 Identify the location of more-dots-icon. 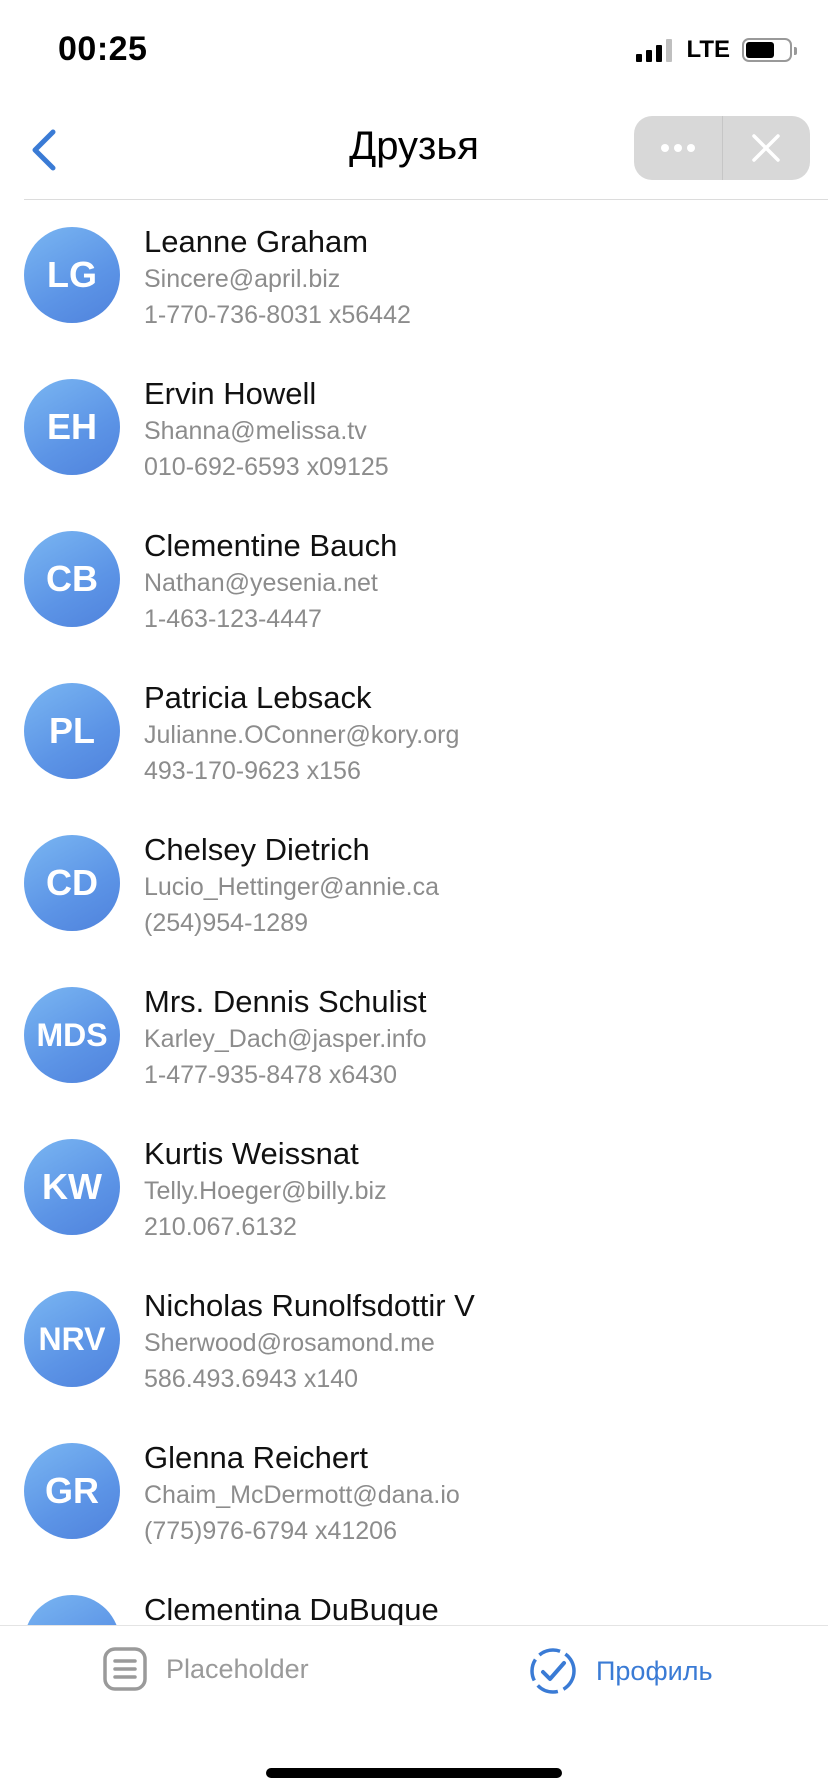
(677, 148).